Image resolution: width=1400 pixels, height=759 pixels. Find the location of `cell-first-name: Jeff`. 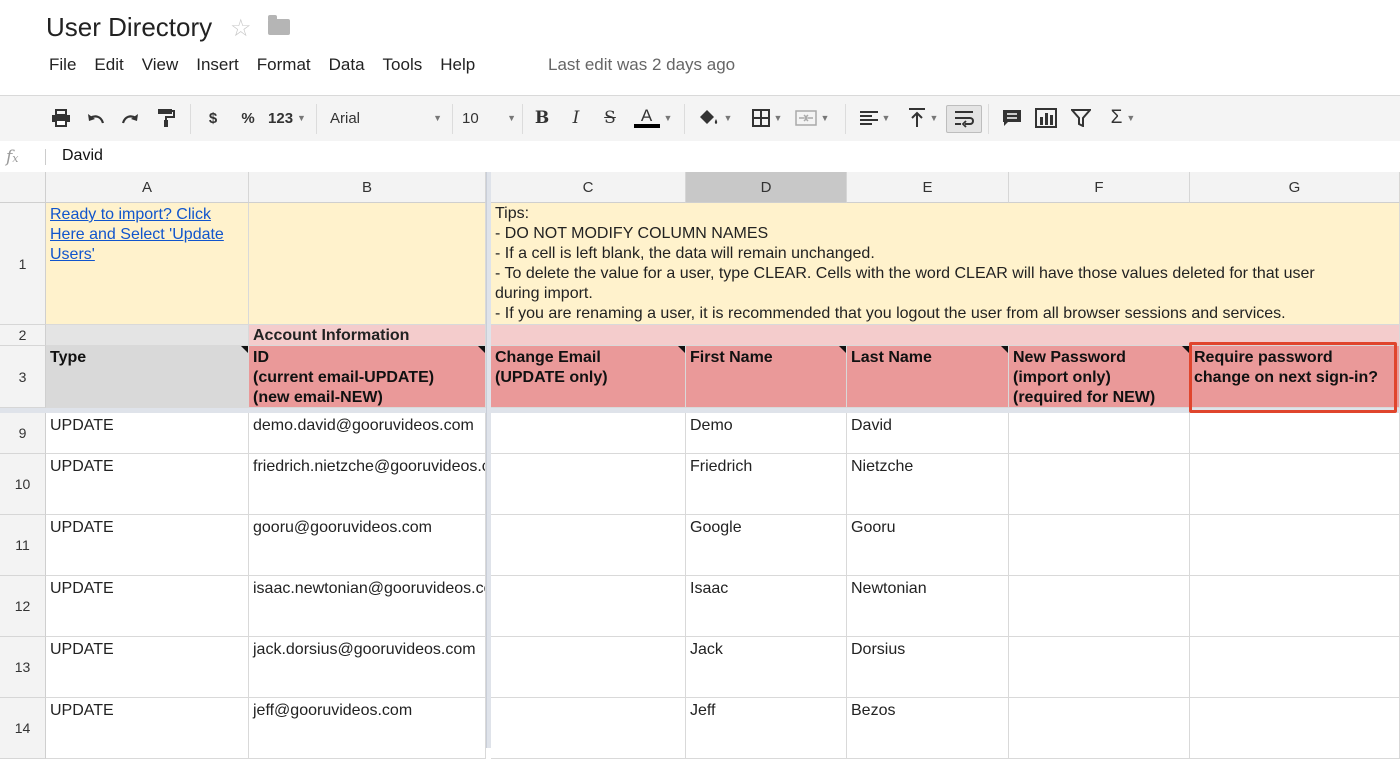

cell-first-name: Jeff is located at coordinates (766, 728).